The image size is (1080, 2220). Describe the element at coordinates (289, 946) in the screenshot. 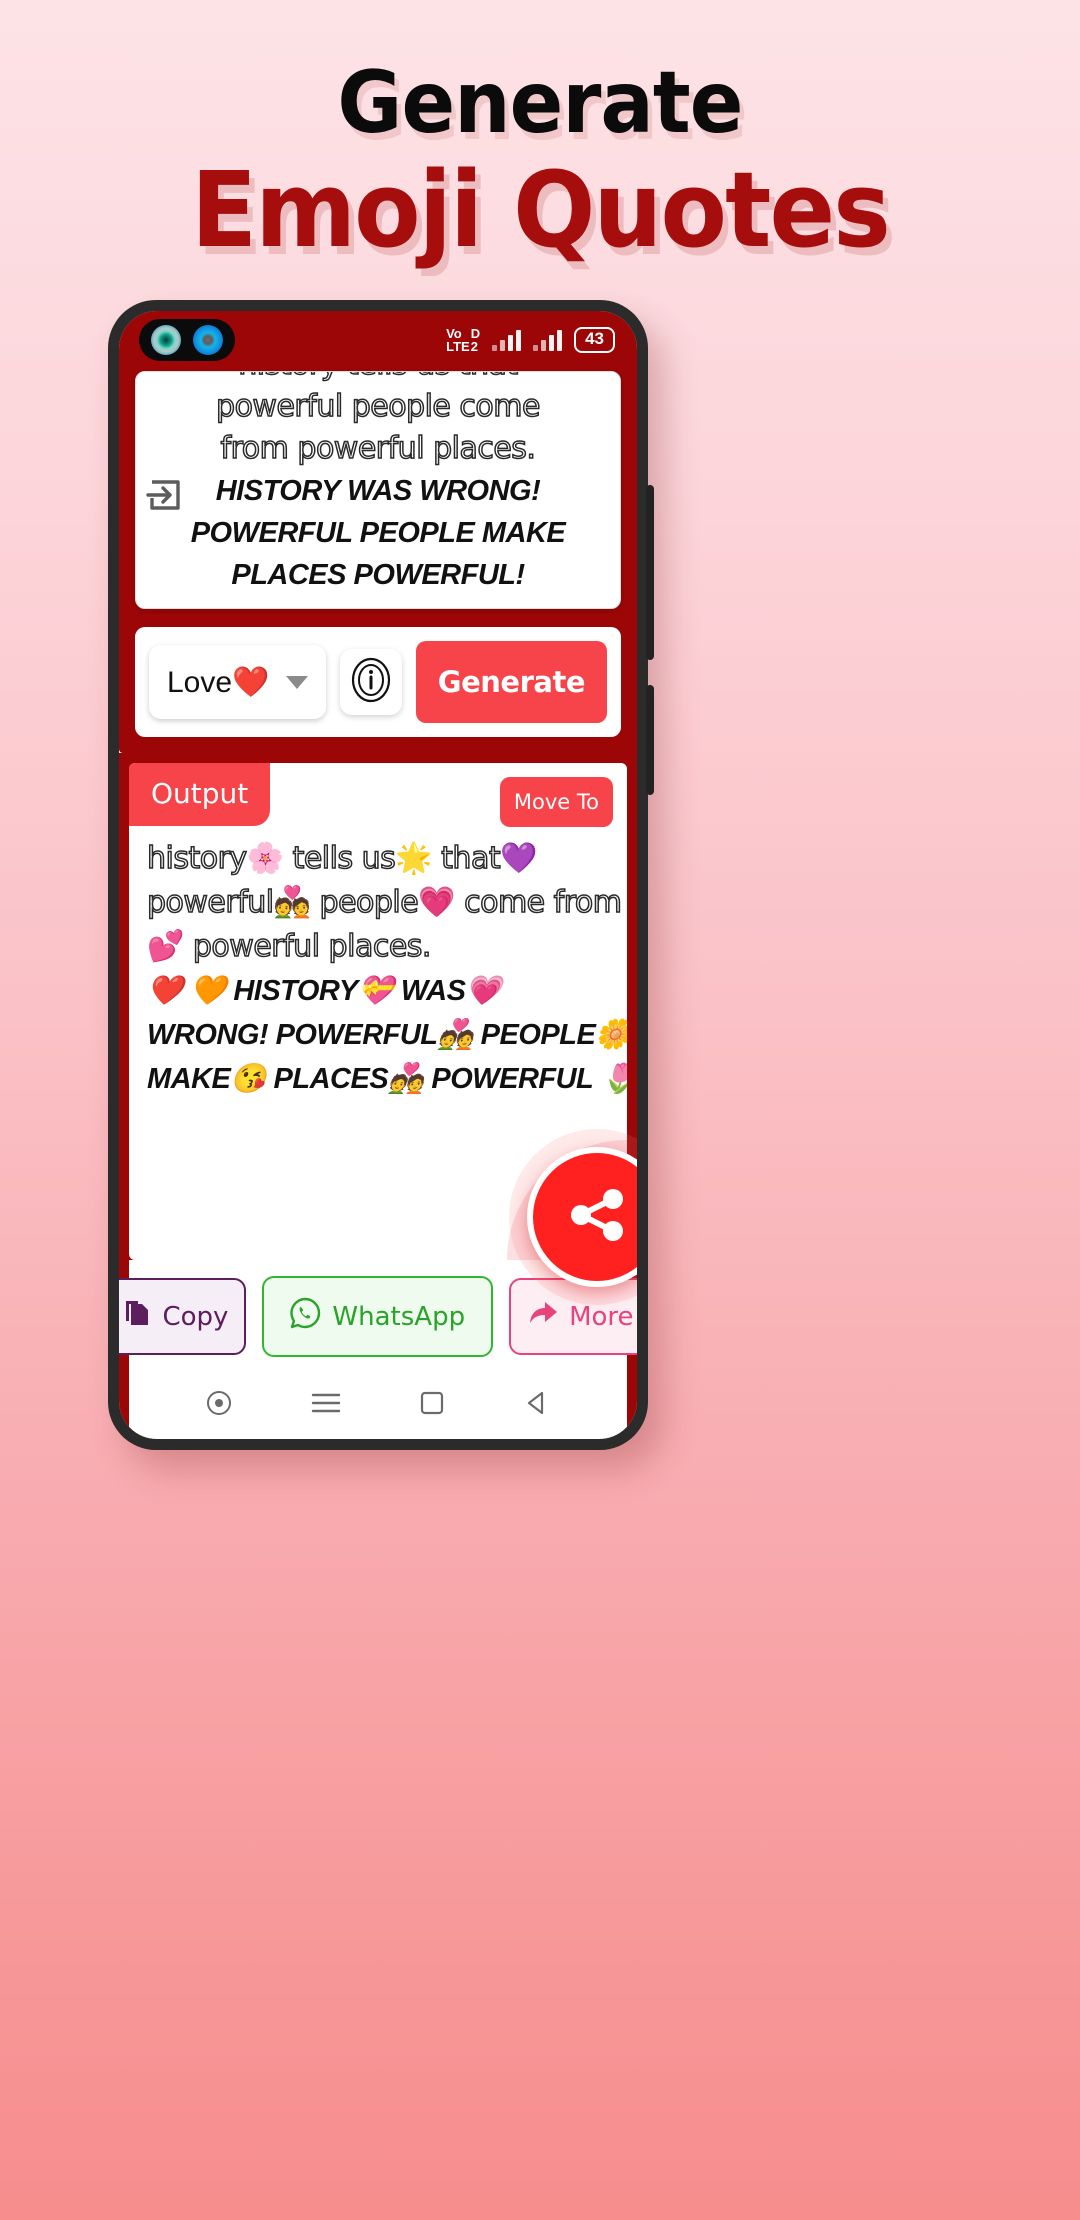

I see `output-line-3: 💕 powerful places.` at that location.